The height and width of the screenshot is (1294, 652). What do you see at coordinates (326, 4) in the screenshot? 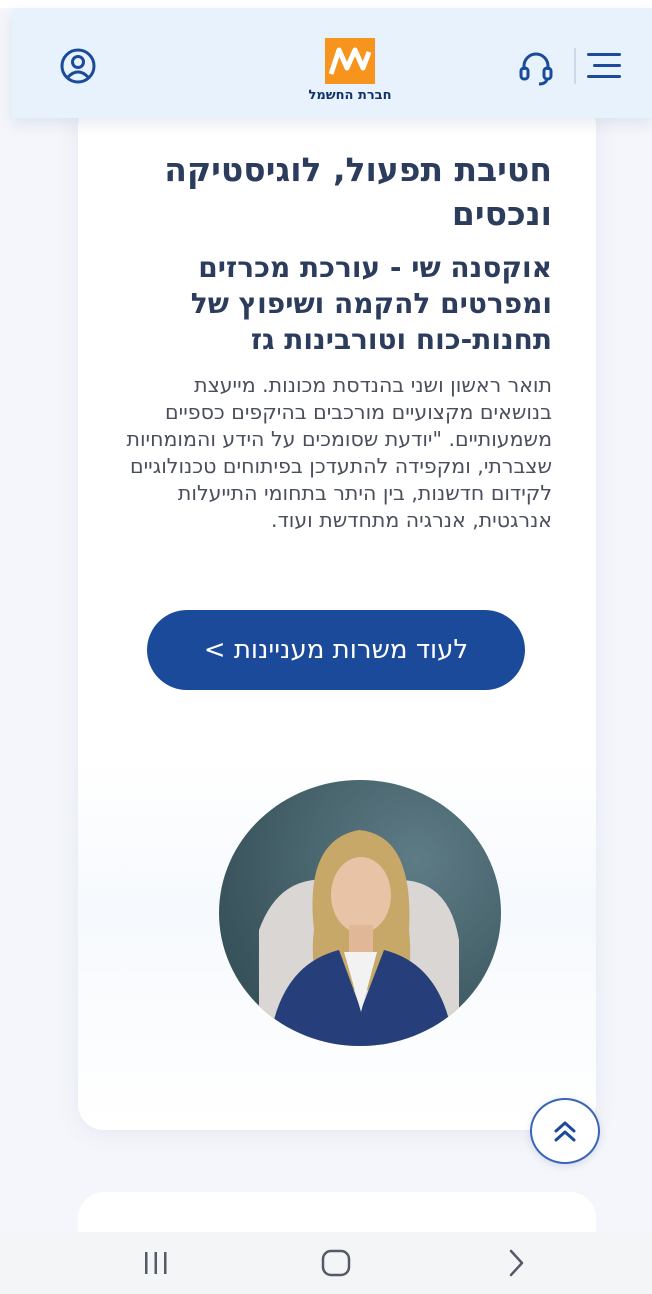
I see `status-strip` at bounding box center [326, 4].